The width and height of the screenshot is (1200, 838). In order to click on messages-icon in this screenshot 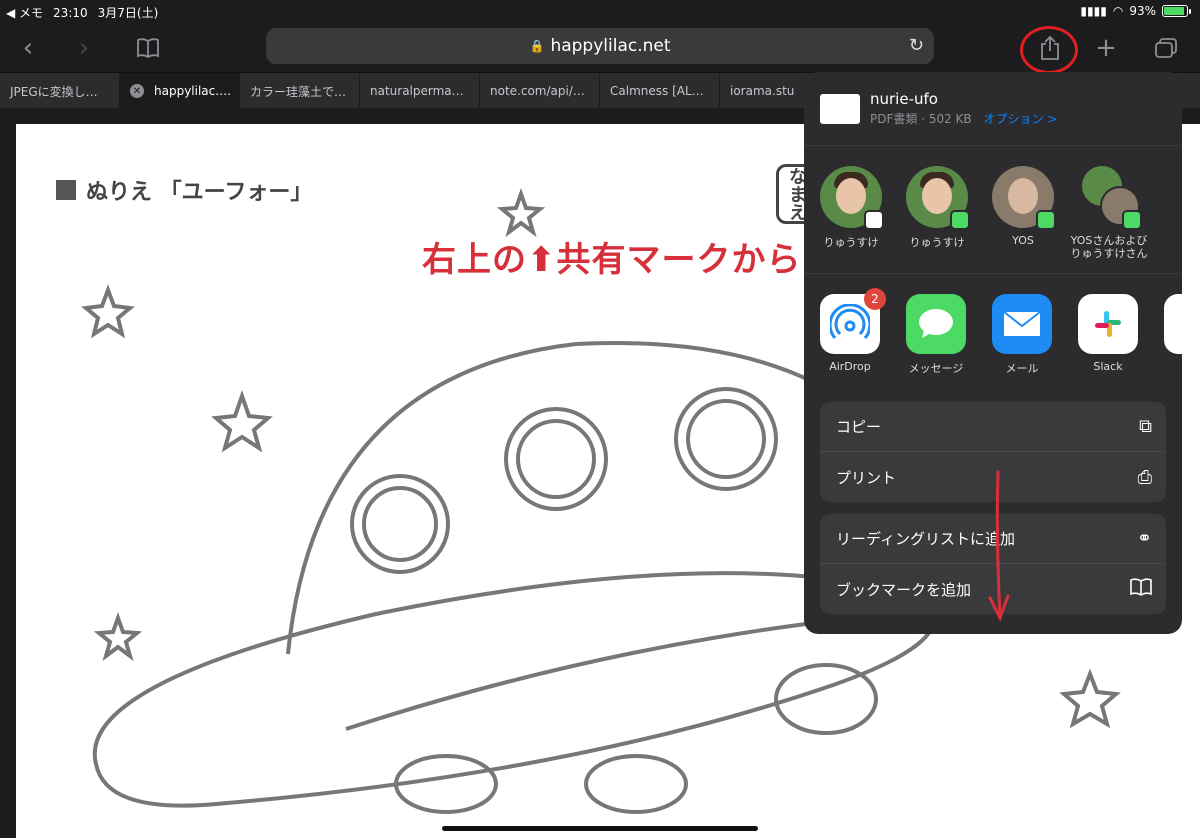, I will do `click(936, 324)`.